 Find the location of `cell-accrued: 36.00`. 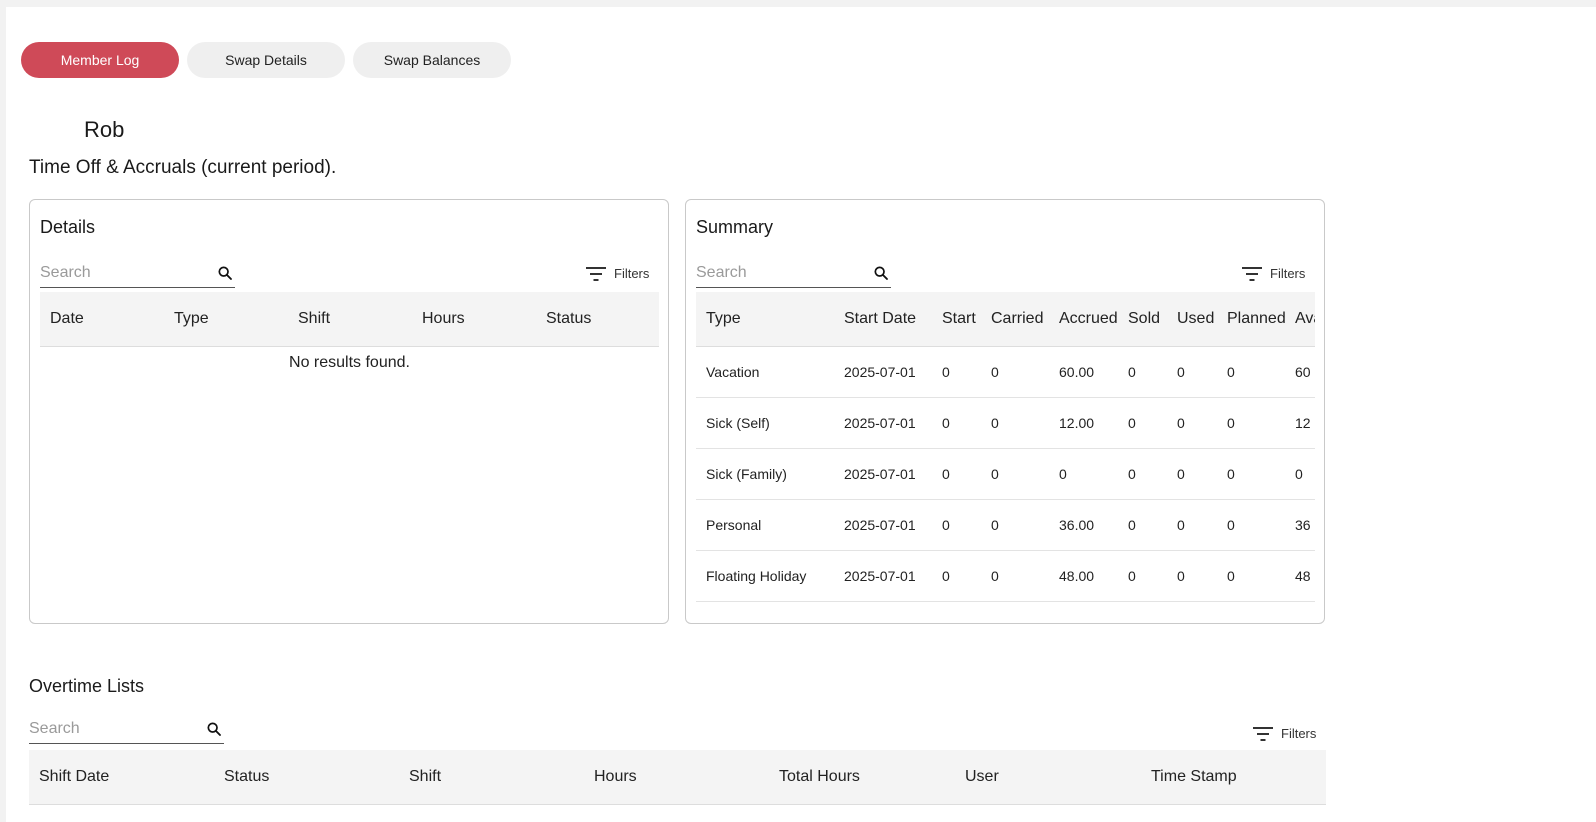

cell-accrued: 36.00 is located at coordinates (1083, 525).